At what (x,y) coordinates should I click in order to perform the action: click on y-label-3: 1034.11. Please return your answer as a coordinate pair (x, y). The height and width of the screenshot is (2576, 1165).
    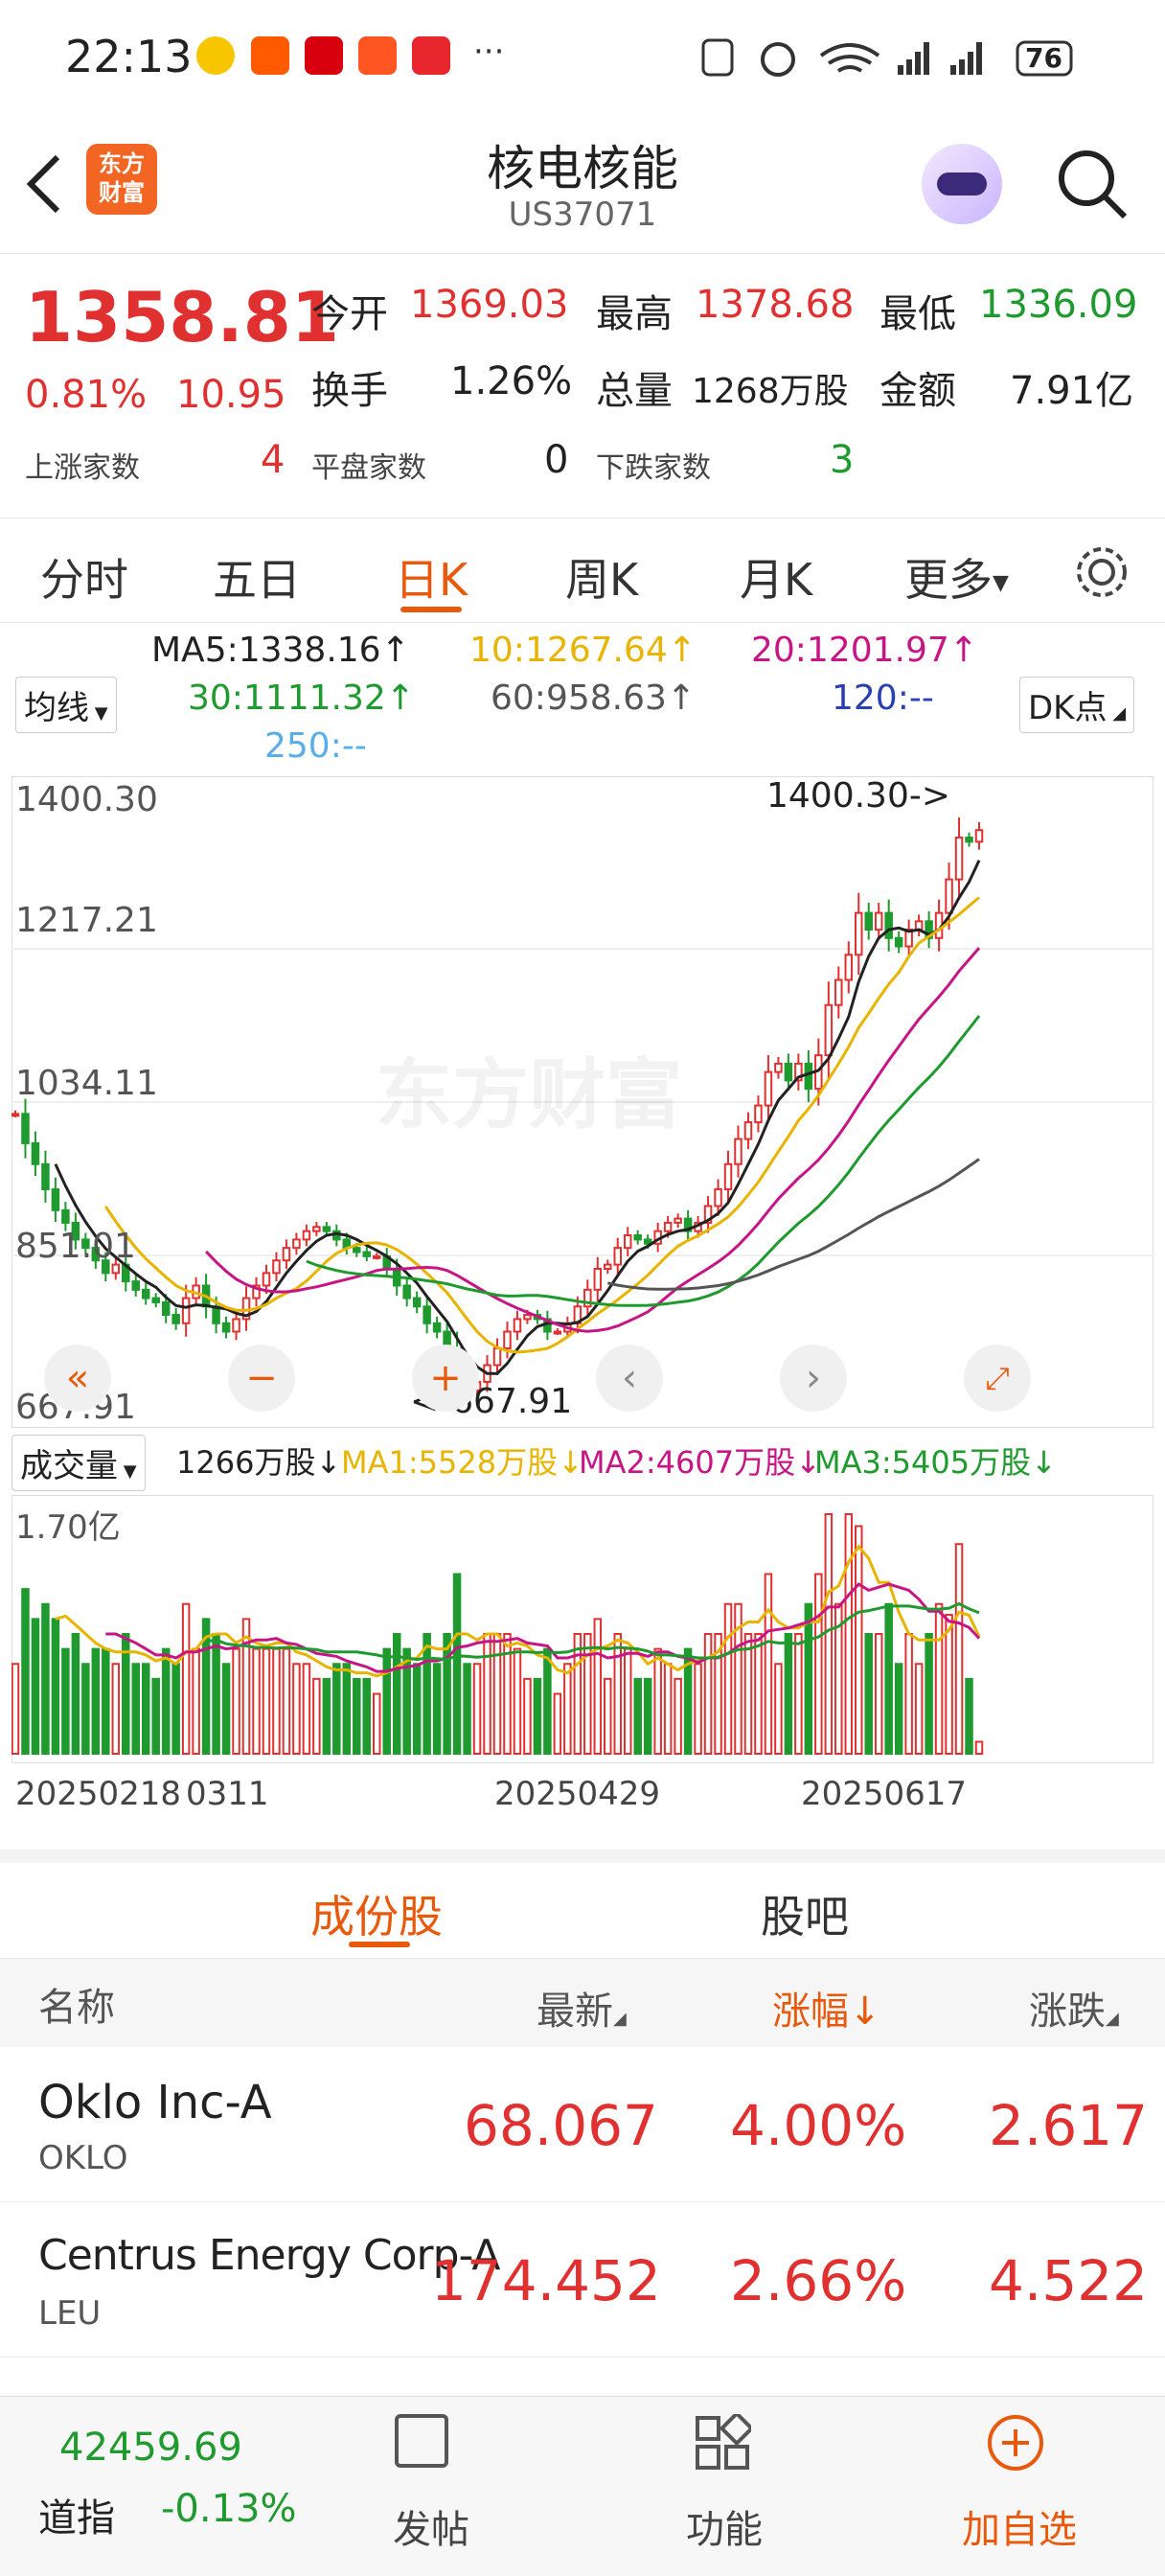
    Looking at the image, I should click on (86, 1084).